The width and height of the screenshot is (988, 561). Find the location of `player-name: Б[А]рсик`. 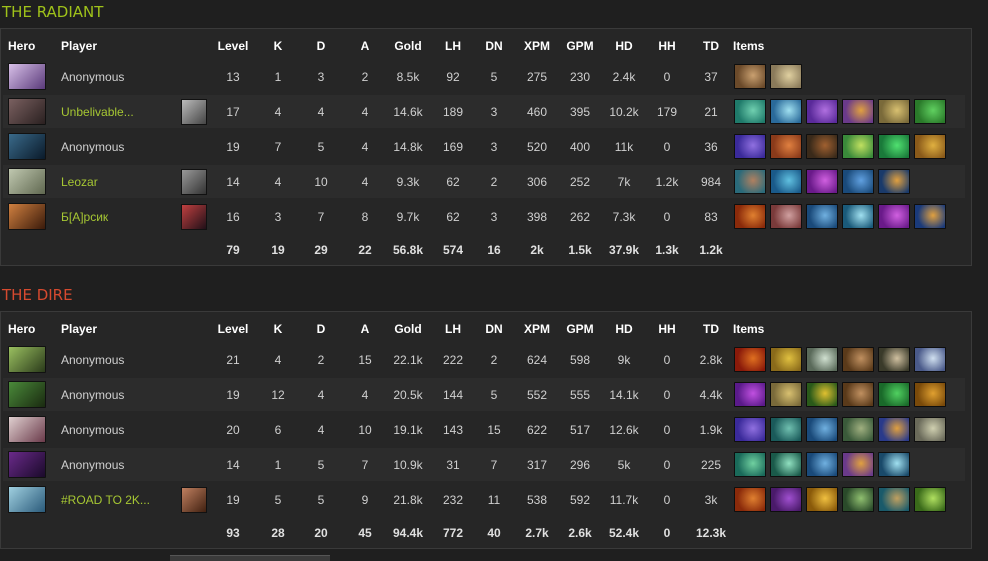

player-name: Б[А]рсик is located at coordinates (84, 217).